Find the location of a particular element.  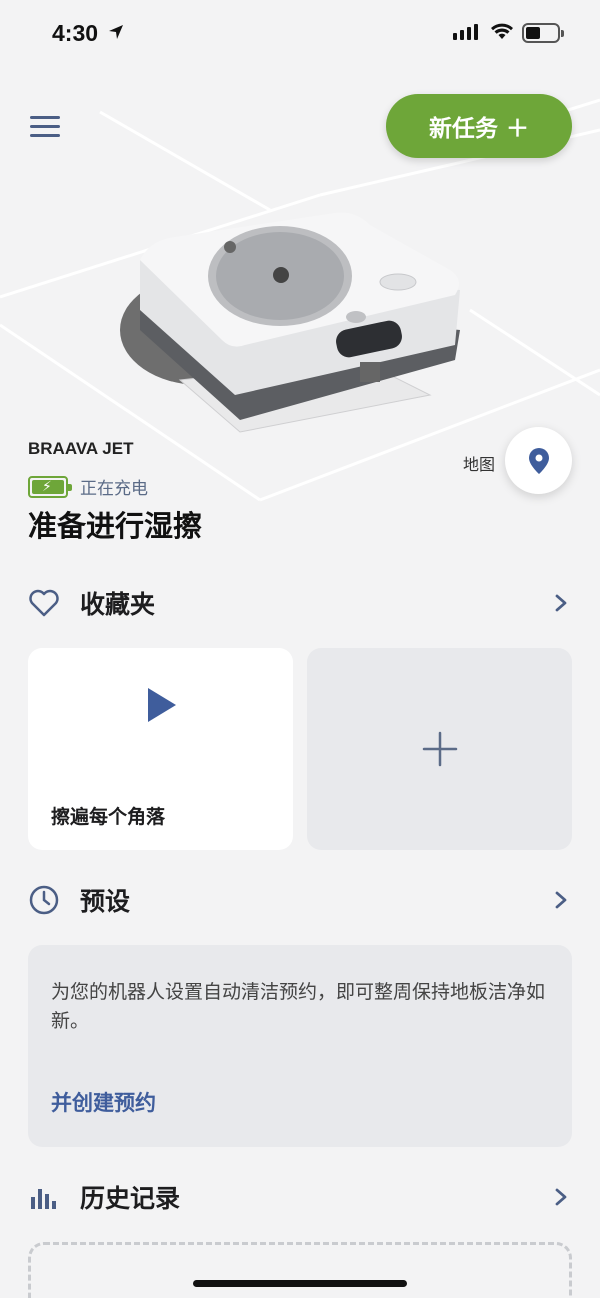

schedule-header: 预设 is located at coordinates (300, 900).